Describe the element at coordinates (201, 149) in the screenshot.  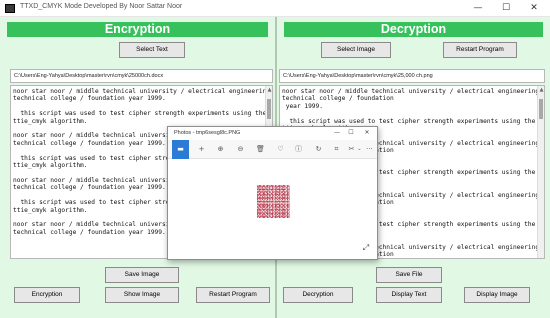
I see `add-icon: +` at that location.